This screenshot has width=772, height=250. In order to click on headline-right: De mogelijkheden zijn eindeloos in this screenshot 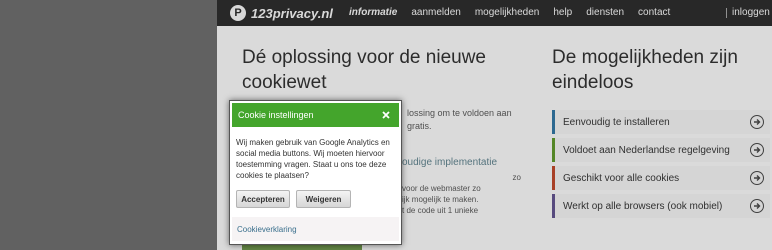, I will do `click(645, 70)`.